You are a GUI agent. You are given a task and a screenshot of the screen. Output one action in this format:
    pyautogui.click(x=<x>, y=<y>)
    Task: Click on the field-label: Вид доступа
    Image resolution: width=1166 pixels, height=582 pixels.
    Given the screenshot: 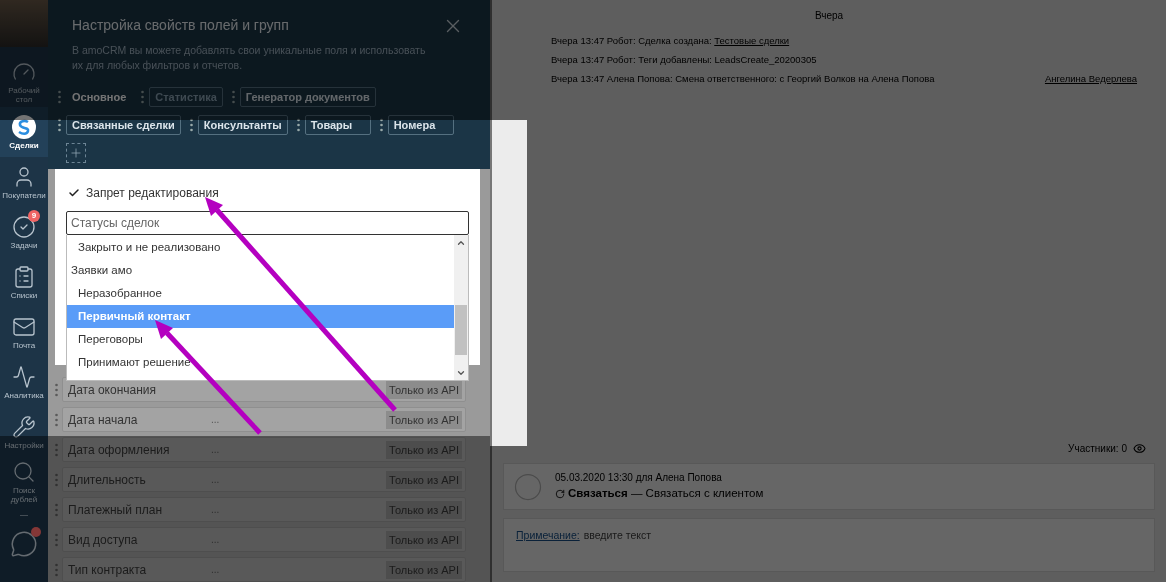 What is the action you would take?
    pyautogui.click(x=103, y=540)
    